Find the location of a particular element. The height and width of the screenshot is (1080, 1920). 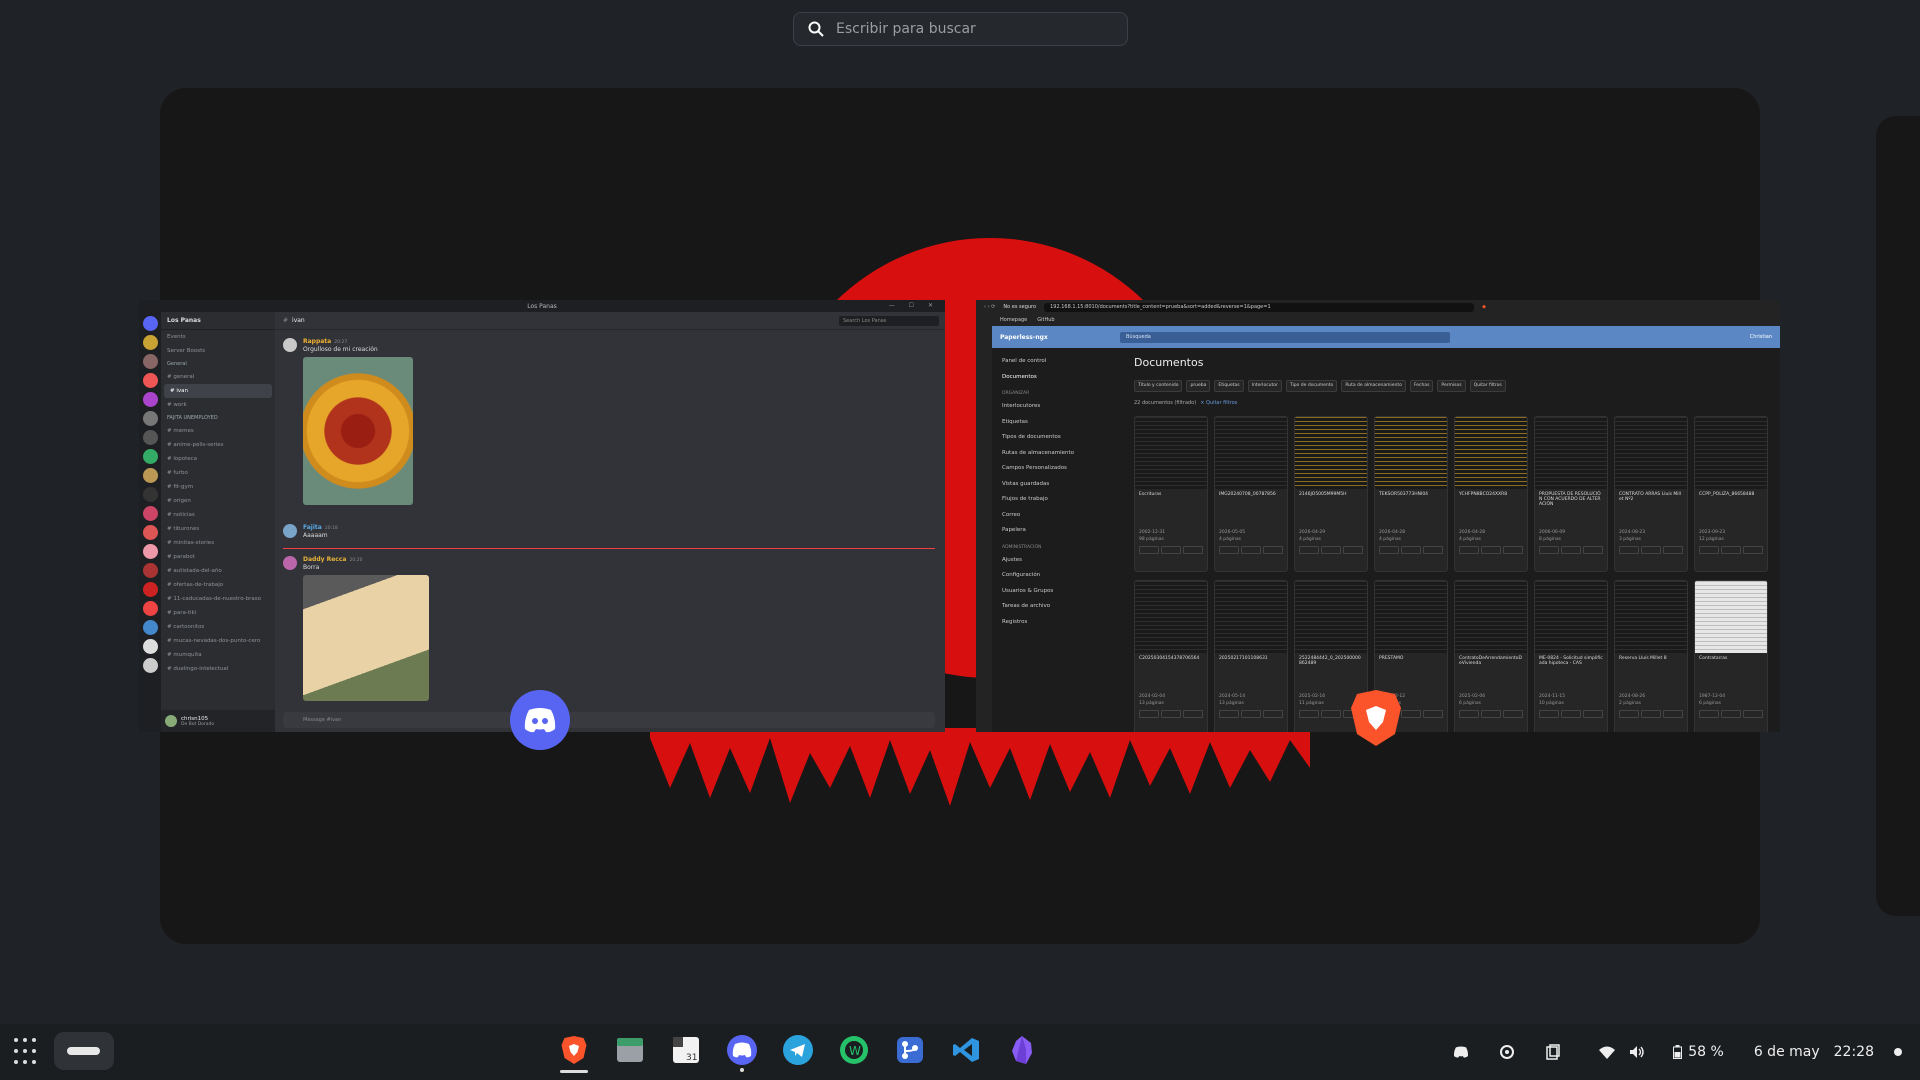

author-name: Rappata is located at coordinates (317, 341).